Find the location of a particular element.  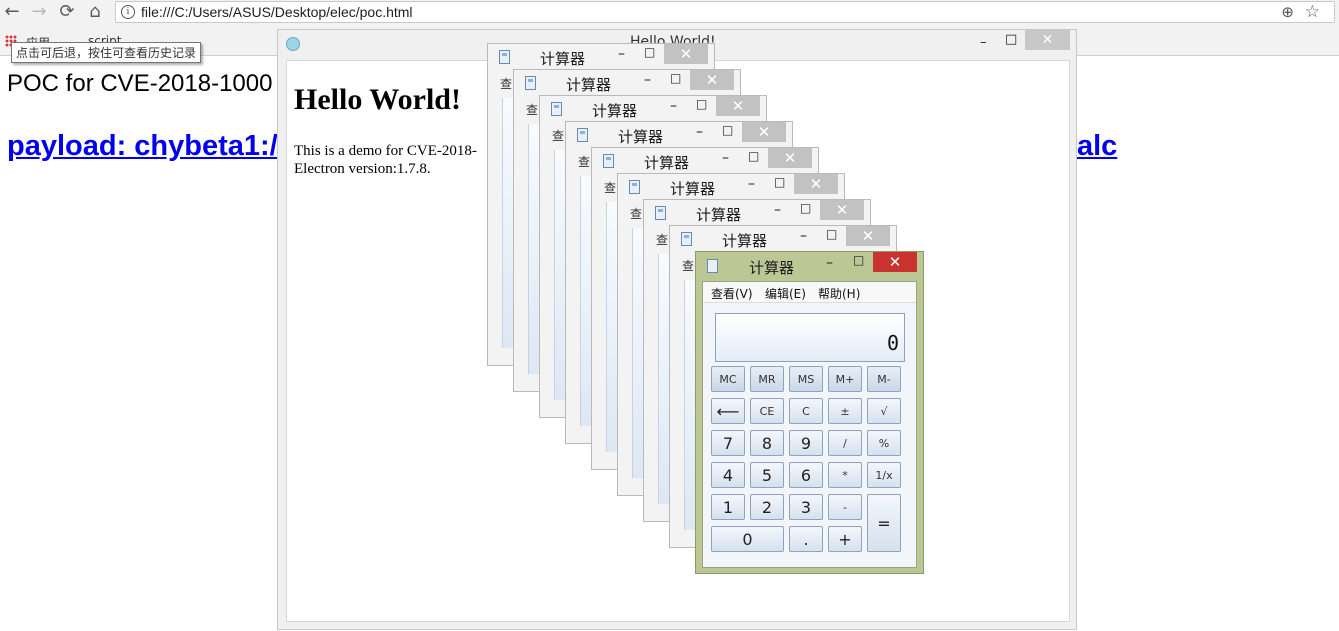

key-ms: MS is located at coordinates (806, 379).